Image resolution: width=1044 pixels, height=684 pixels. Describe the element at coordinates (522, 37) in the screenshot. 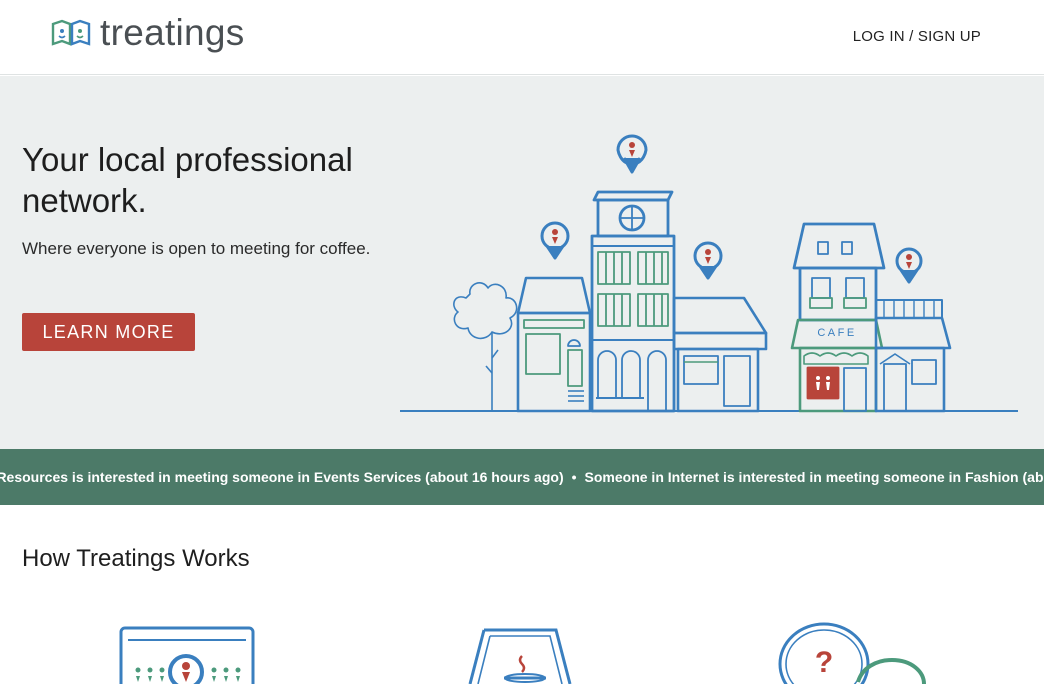

I see `site-header: treatings LOG IN / SIGN UP` at that location.